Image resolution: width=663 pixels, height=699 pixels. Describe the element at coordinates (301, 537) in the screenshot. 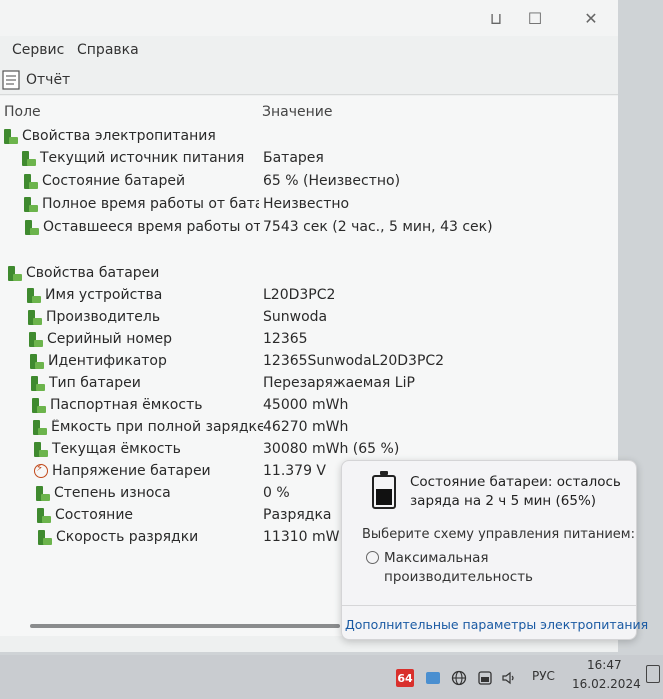

I see `value-cell: 11310 mW` at that location.